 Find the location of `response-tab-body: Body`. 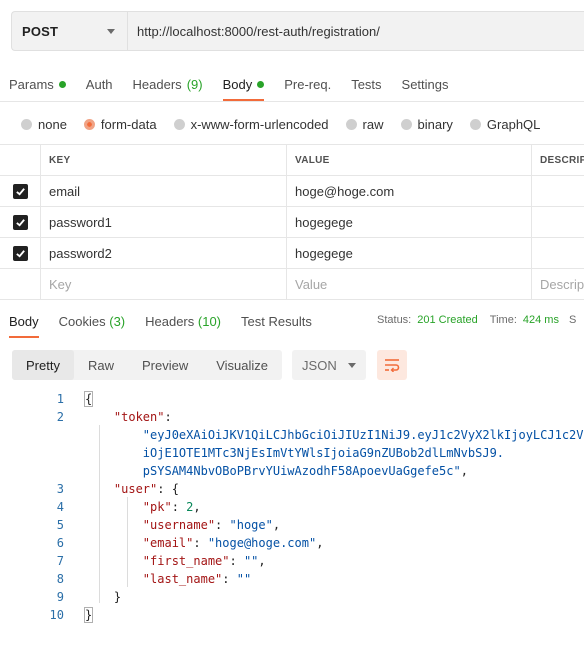

response-tab-body: Body is located at coordinates (24, 321).